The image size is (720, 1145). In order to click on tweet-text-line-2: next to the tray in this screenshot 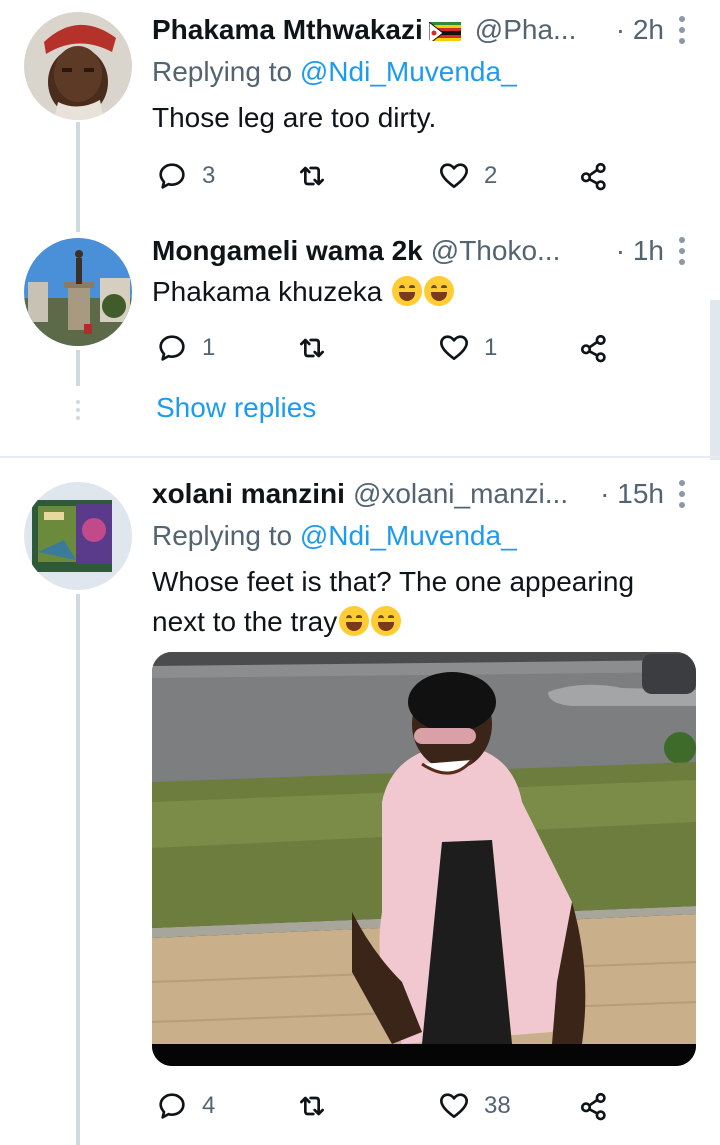, I will do `click(245, 621)`.